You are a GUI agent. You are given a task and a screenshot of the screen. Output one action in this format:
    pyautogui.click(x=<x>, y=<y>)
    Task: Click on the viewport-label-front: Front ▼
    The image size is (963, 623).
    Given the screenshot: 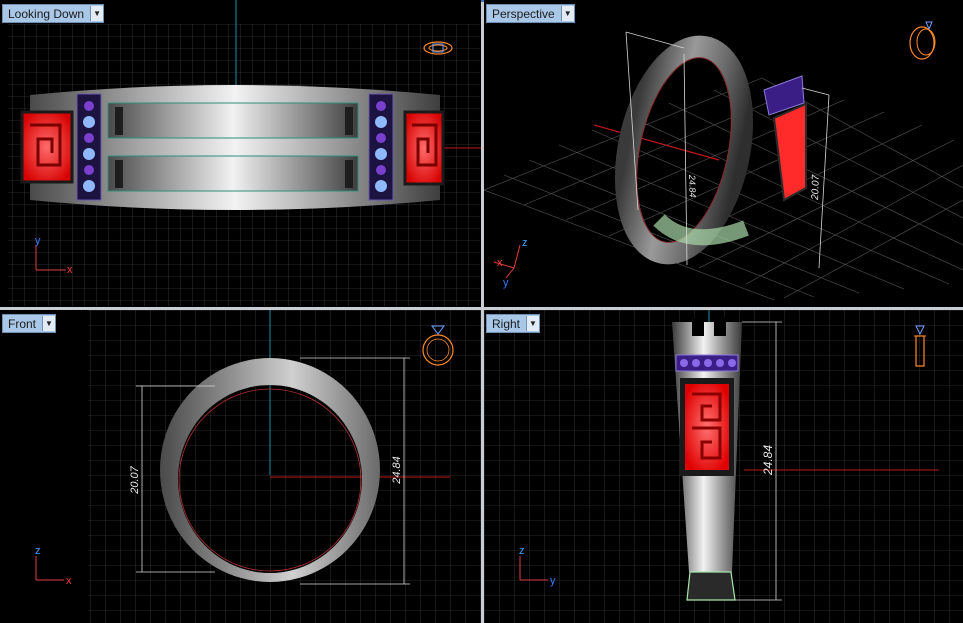 What is the action you would take?
    pyautogui.click(x=29, y=323)
    